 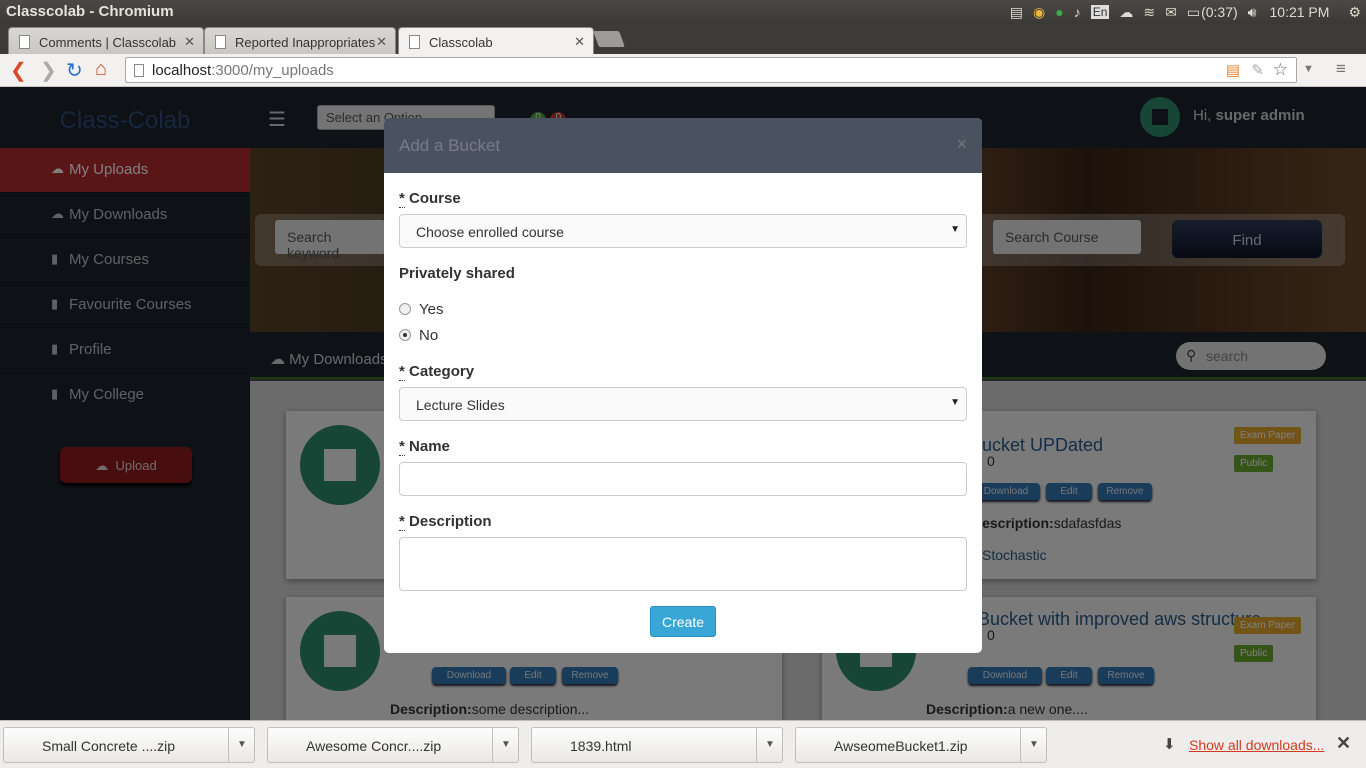 I want to click on reload-icon: ↻, so click(x=74, y=70).